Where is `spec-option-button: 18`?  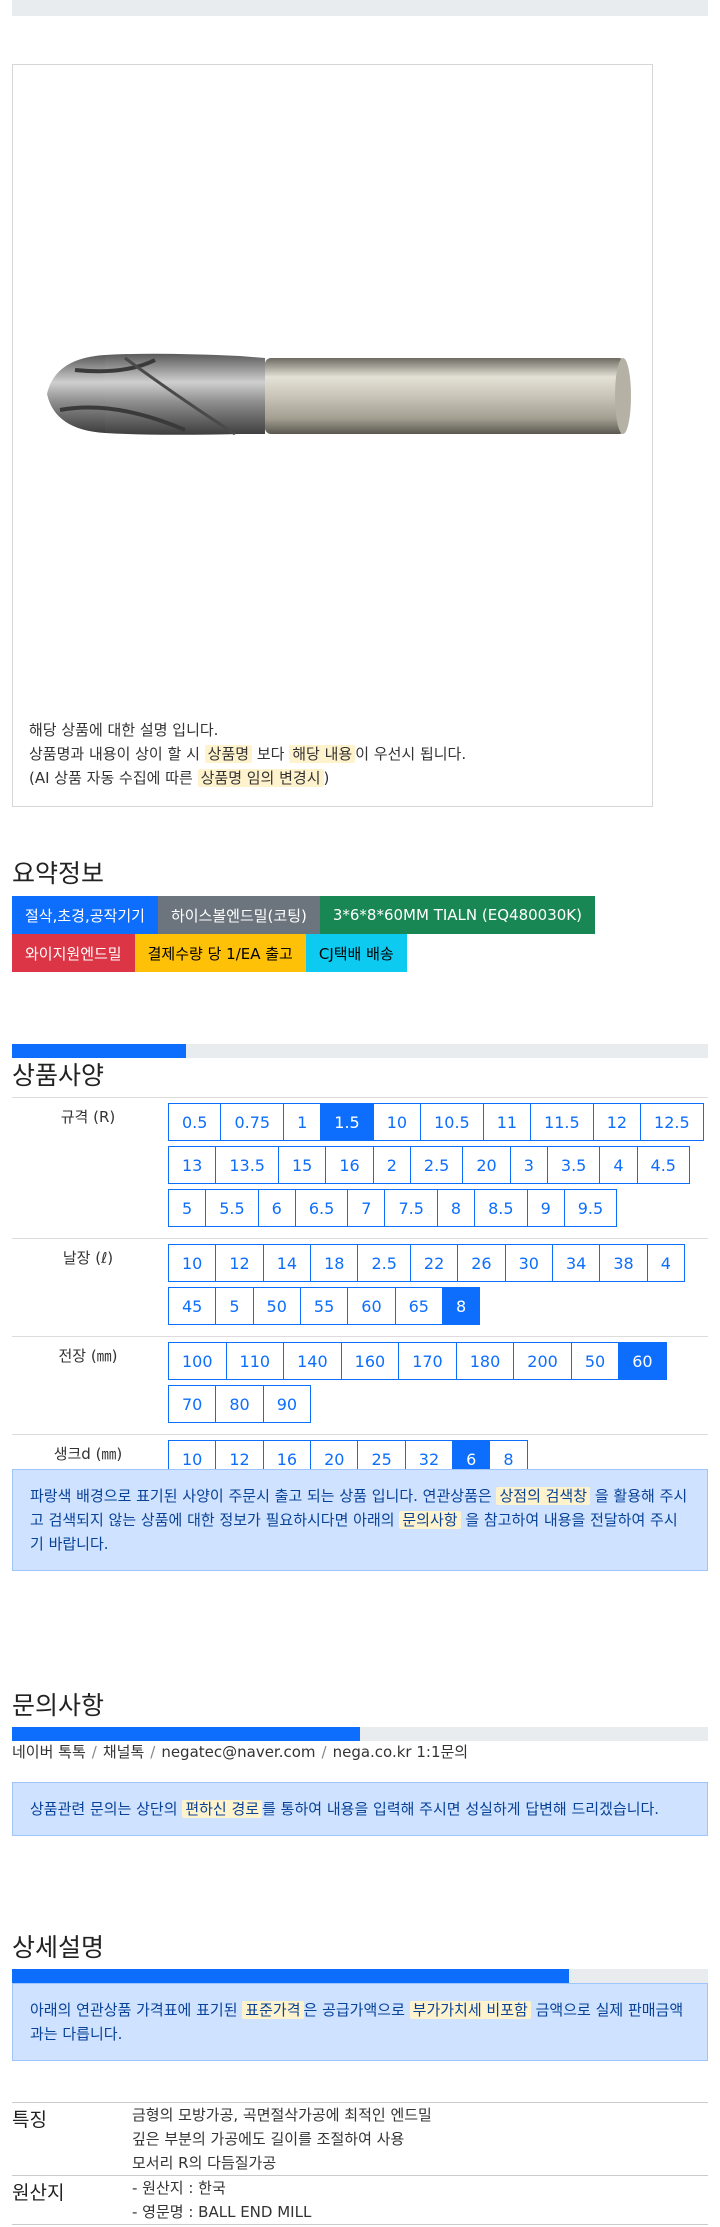
spec-option-button: 18 is located at coordinates (334, 1263).